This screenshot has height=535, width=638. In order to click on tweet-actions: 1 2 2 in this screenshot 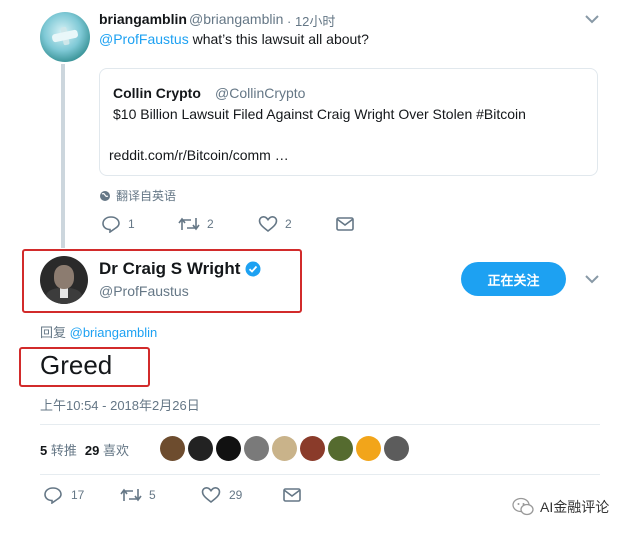, I will do `click(227, 224)`.